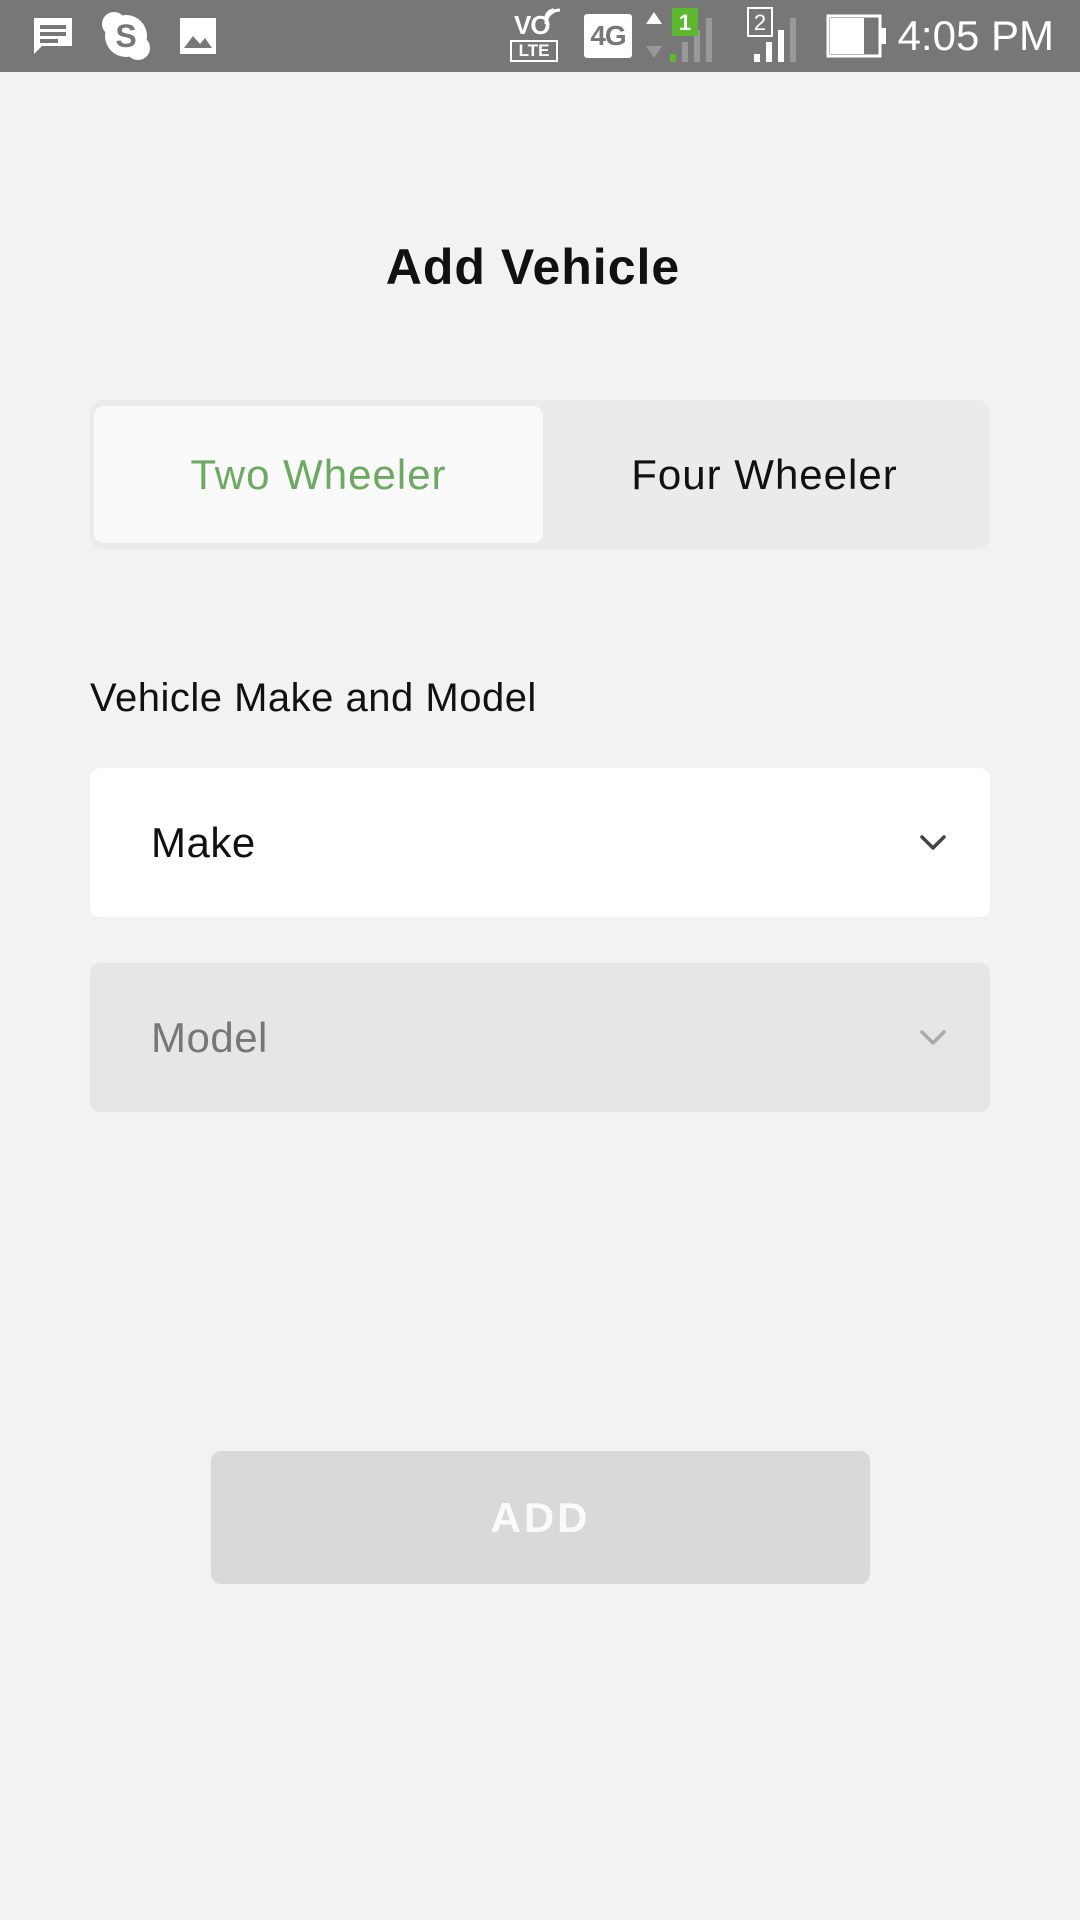 Image resolution: width=1080 pixels, height=1920 pixels. What do you see at coordinates (540, 1037) in the screenshot?
I see `model-dropdown: Model` at bounding box center [540, 1037].